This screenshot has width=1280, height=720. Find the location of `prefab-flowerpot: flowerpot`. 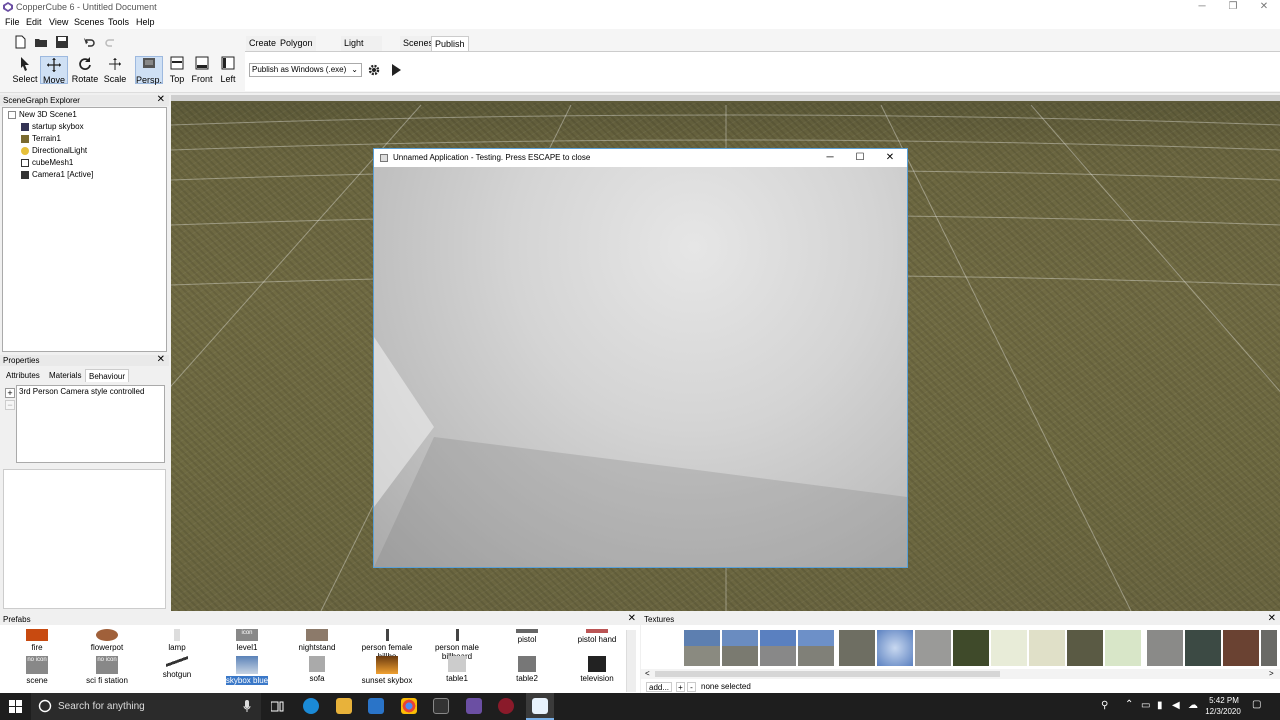

prefab-flowerpot: flowerpot is located at coordinates (107, 640).